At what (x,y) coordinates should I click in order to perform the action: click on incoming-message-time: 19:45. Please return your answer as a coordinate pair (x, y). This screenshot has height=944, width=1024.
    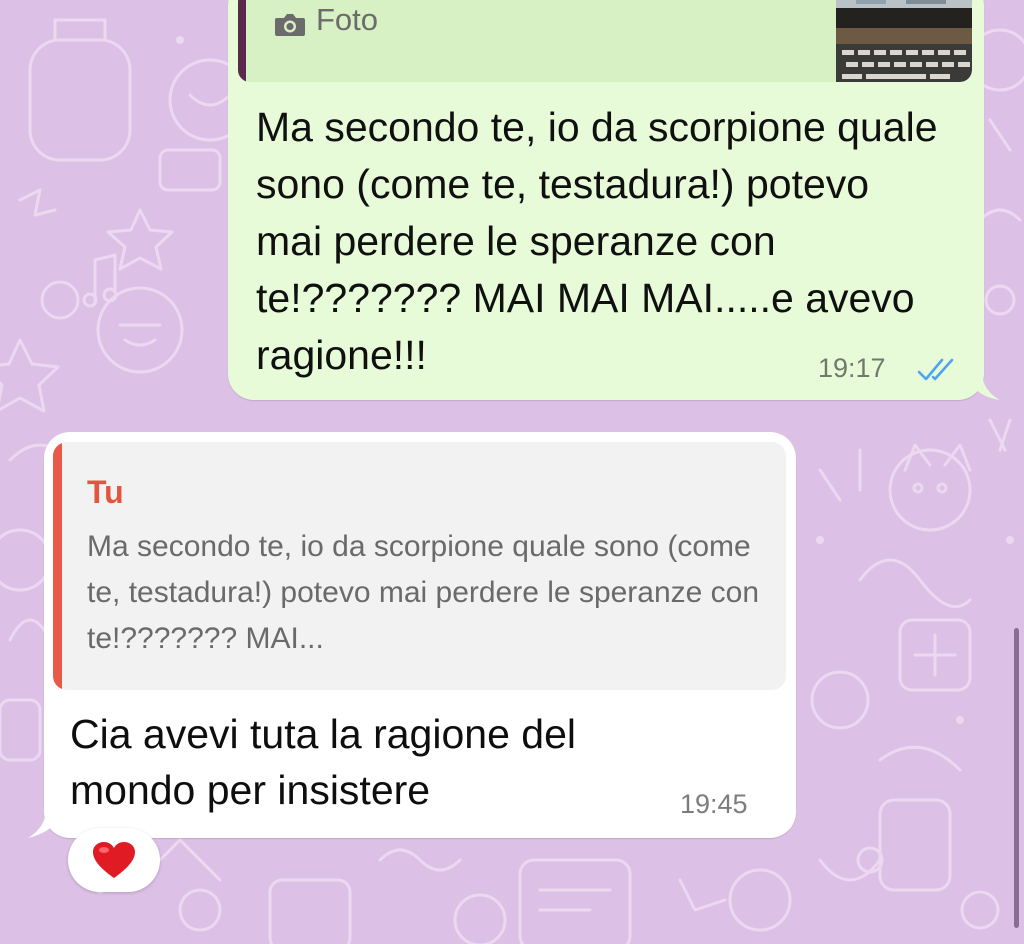
    Looking at the image, I should click on (714, 804).